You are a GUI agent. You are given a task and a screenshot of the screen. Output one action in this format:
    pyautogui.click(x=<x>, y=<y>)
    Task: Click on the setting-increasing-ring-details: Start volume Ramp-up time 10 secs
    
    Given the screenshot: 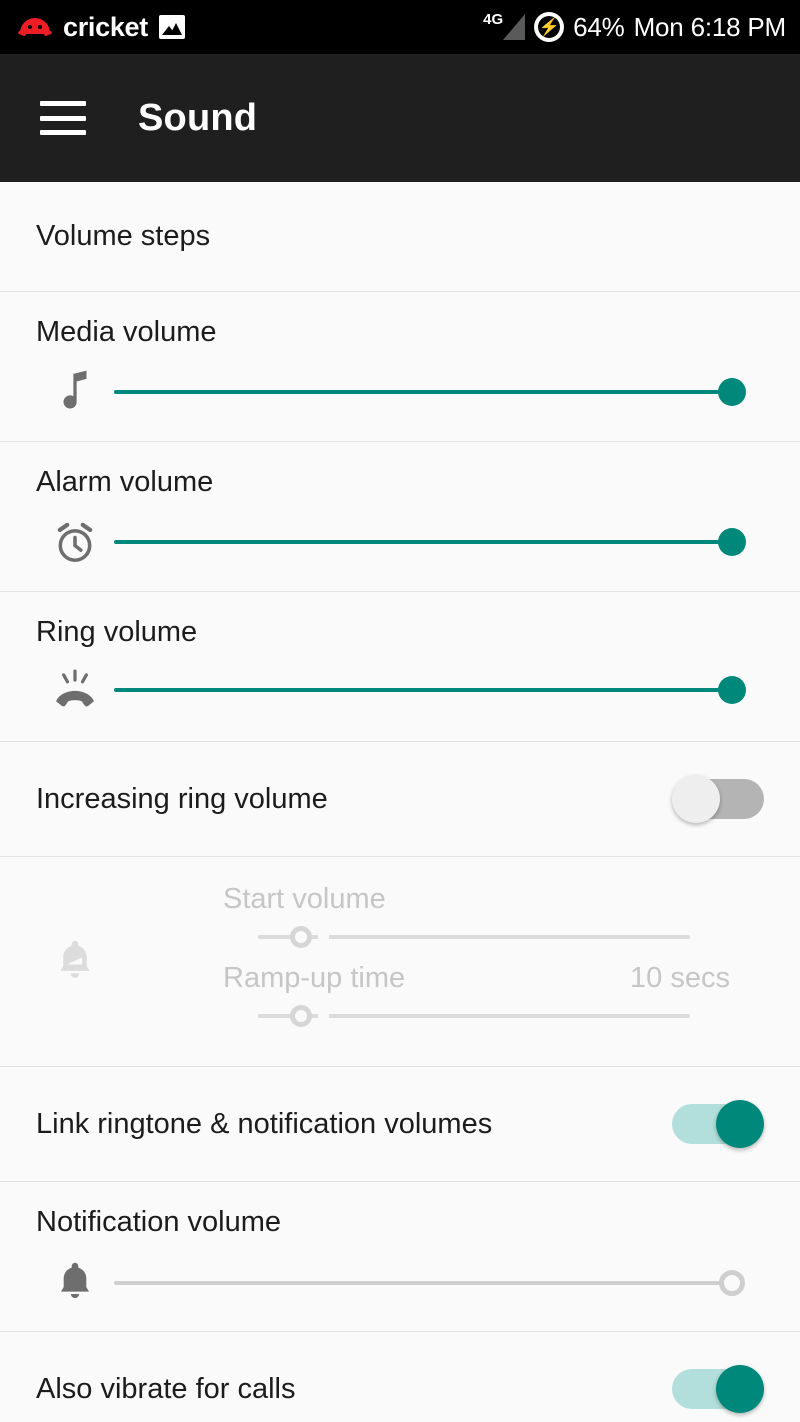 What is the action you would take?
    pyautogui.click(x=400, y=962)
    